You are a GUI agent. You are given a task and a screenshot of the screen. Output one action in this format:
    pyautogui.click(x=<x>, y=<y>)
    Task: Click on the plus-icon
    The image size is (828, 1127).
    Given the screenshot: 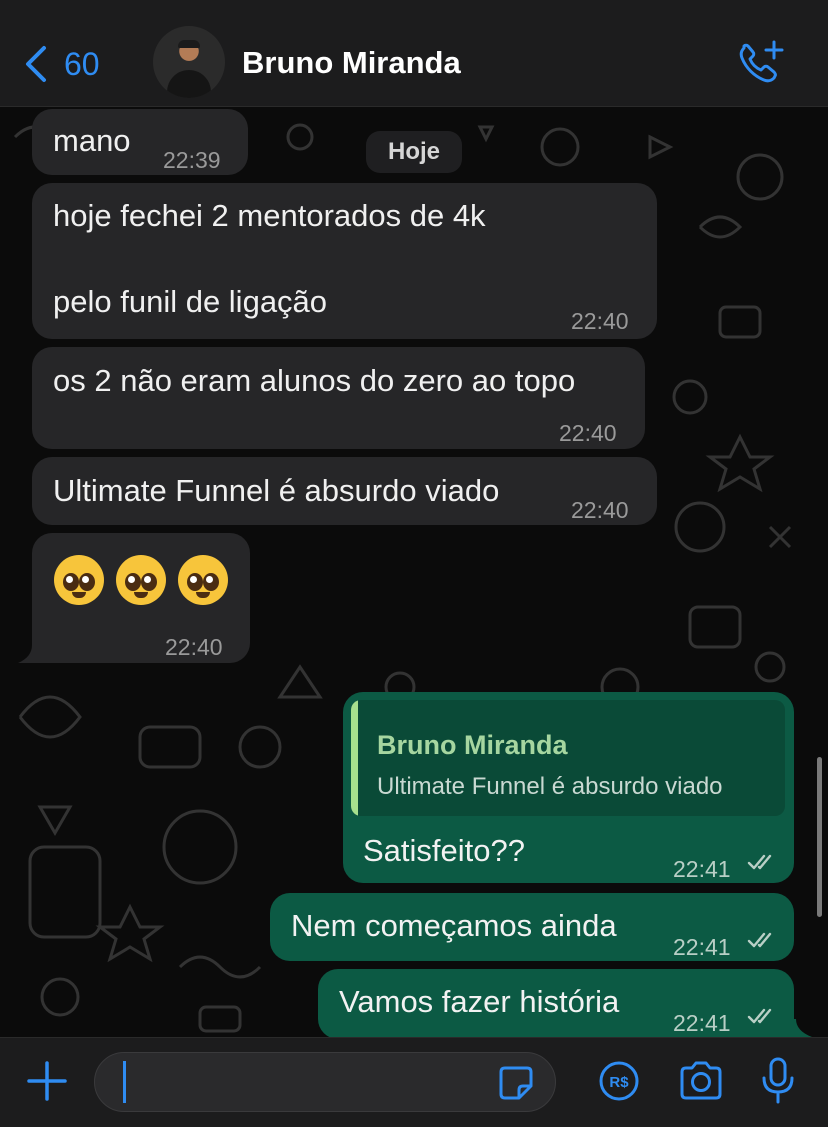 What is the action you would take?
    pyautogui.click(x=47, y=1081)
    